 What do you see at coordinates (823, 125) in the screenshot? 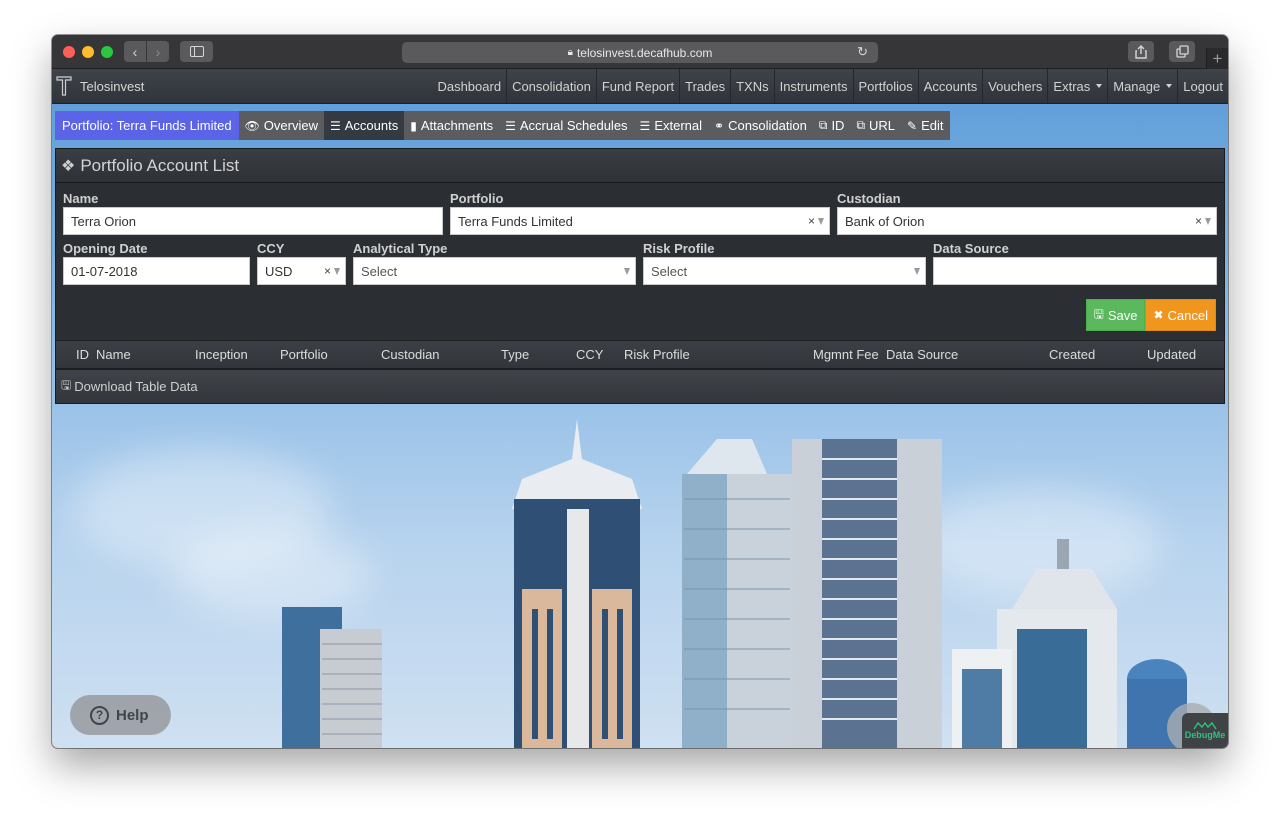
I see `copy-icon: ⧉` at bounding box center [823, 125].